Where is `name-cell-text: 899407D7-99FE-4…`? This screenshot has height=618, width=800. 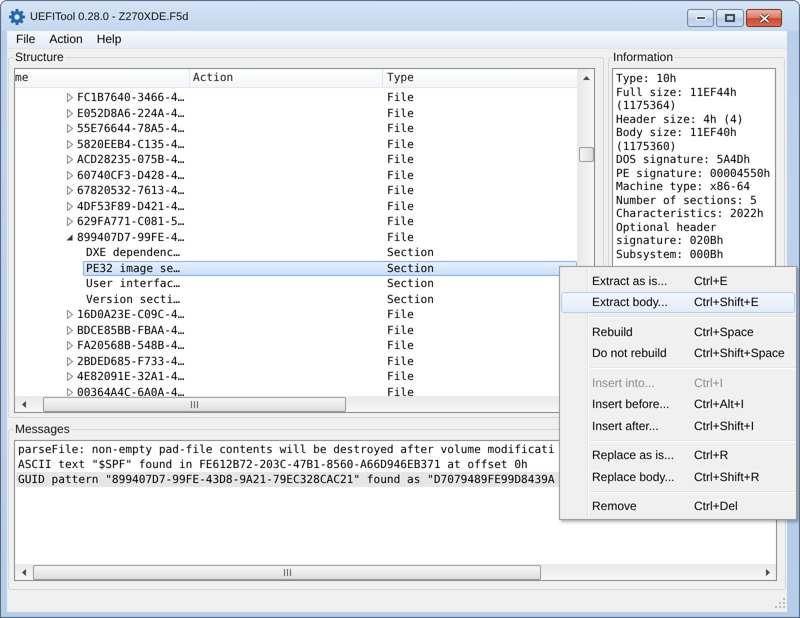 name-cell-text: 899407D7-99FE-4… is located at coordinates (131, 237).